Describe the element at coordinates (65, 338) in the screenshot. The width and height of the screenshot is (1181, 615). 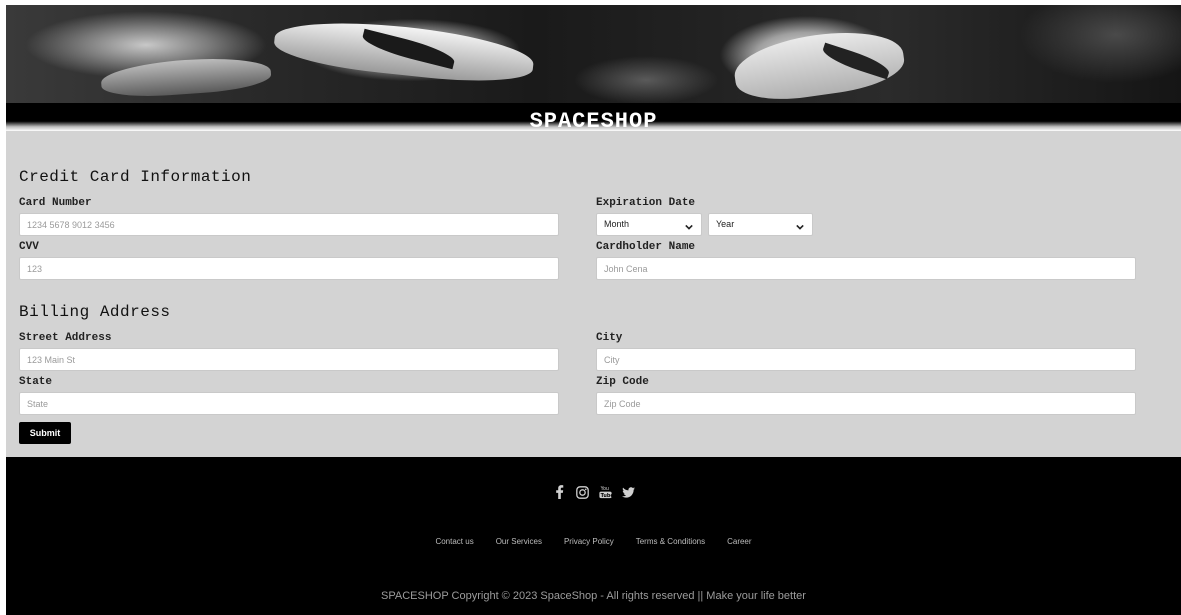
I see `street-address-label: Street Address` at that location.